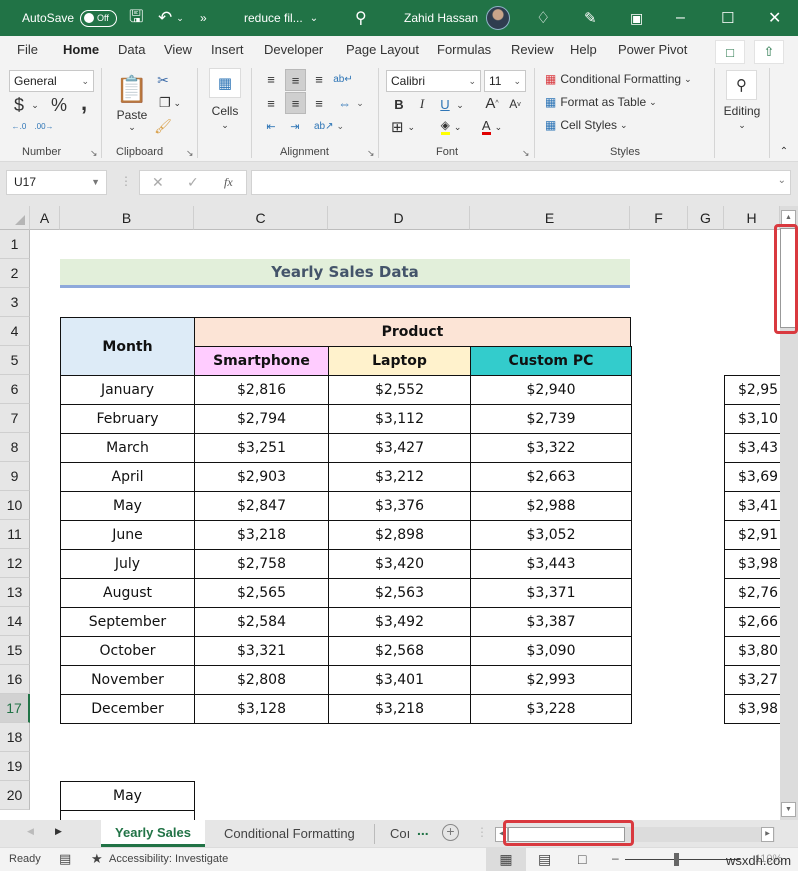  What do you see at coordinates (132, 115) in the screenshot?
I see `paste-button: Paste` at bounding box center [132, 115].